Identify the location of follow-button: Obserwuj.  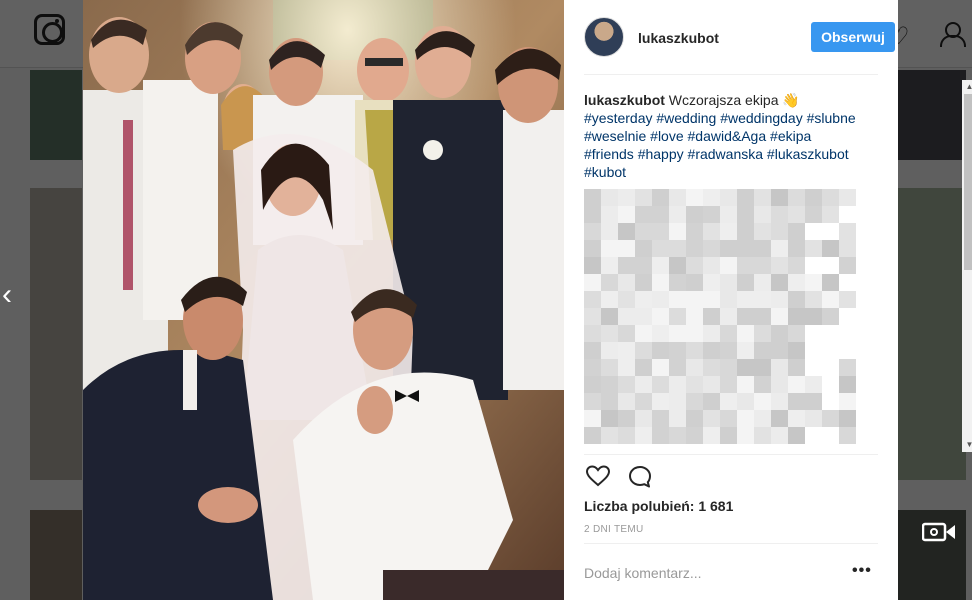
(853, 37).